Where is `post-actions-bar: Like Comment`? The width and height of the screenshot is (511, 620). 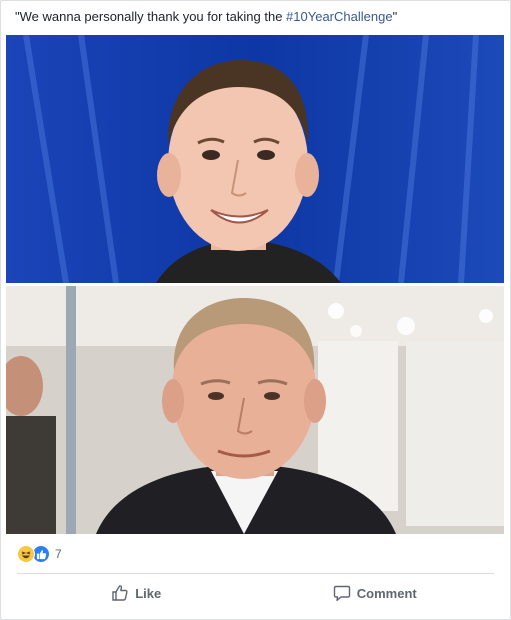 post-actions-bar: Like Comment is located at coordinates (255, 593).